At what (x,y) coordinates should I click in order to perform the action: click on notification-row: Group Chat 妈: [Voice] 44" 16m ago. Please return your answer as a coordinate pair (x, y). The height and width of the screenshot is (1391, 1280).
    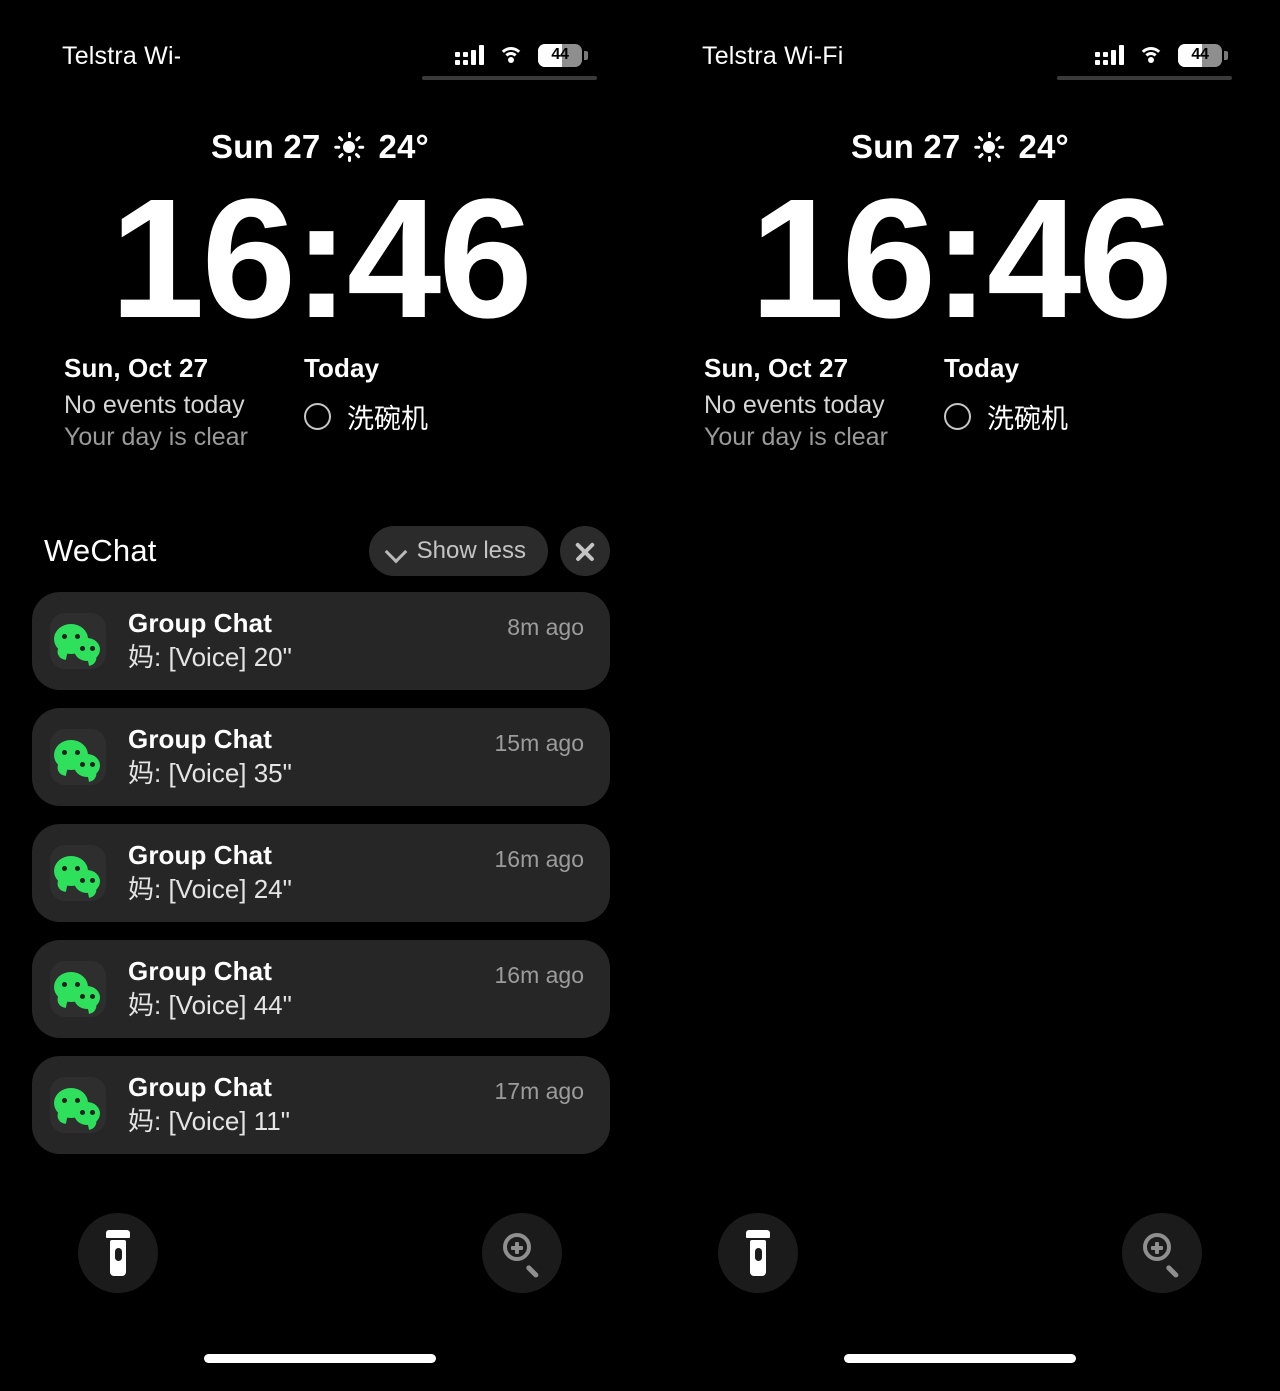
    Looking at the image, I should click on (321, 989).